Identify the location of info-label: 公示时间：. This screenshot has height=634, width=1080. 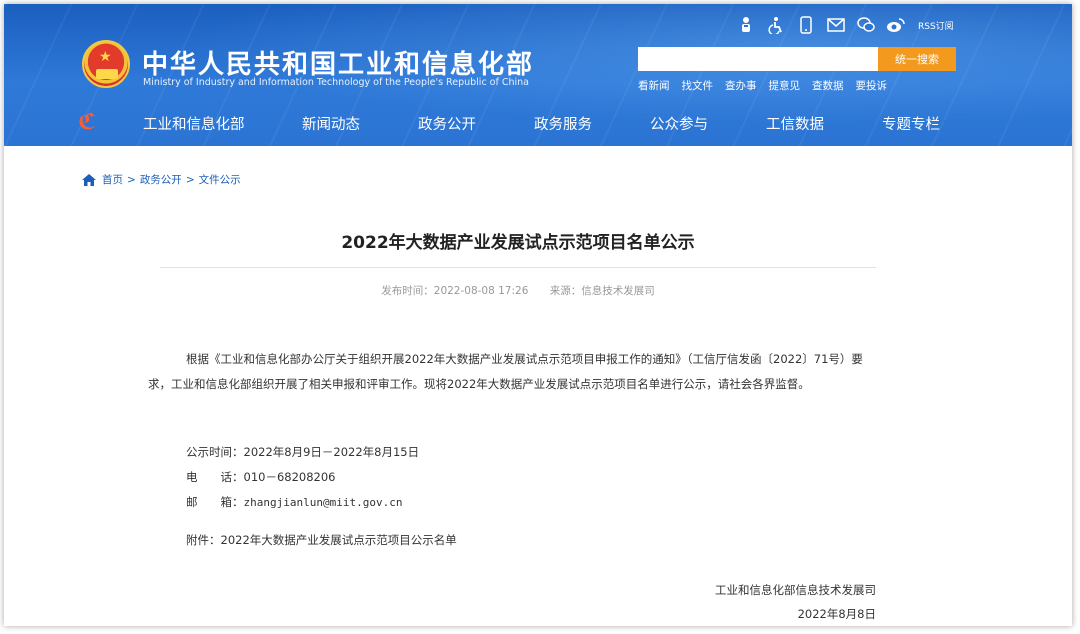
(215, 452).